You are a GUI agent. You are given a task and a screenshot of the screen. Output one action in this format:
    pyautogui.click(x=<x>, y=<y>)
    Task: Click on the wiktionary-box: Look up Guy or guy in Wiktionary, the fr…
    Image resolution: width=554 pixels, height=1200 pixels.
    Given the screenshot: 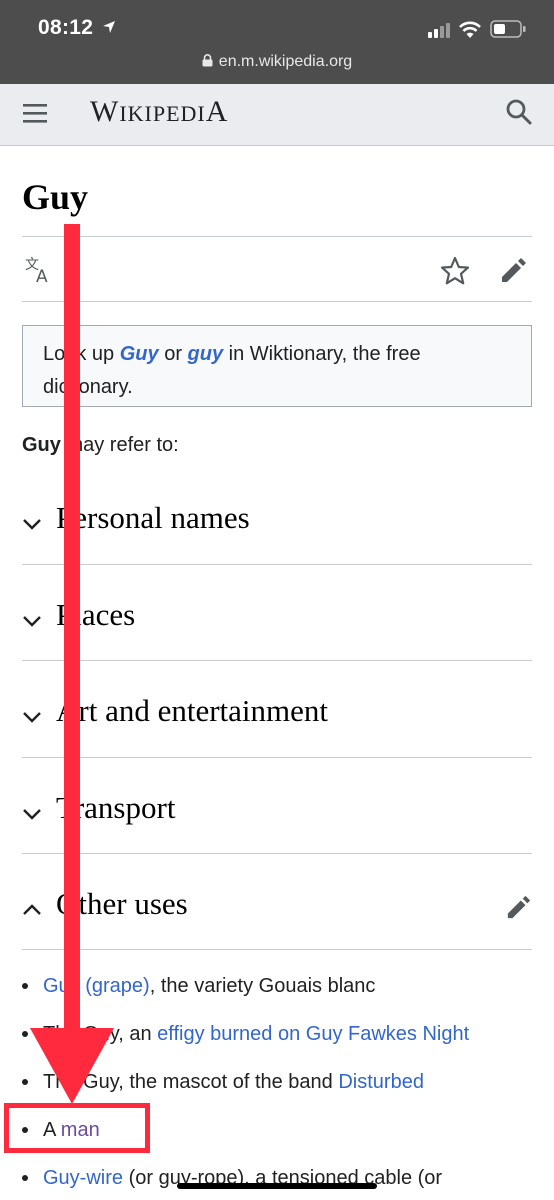 What is the action you would take?
    pyautogui.click(x=277, y=366)
    